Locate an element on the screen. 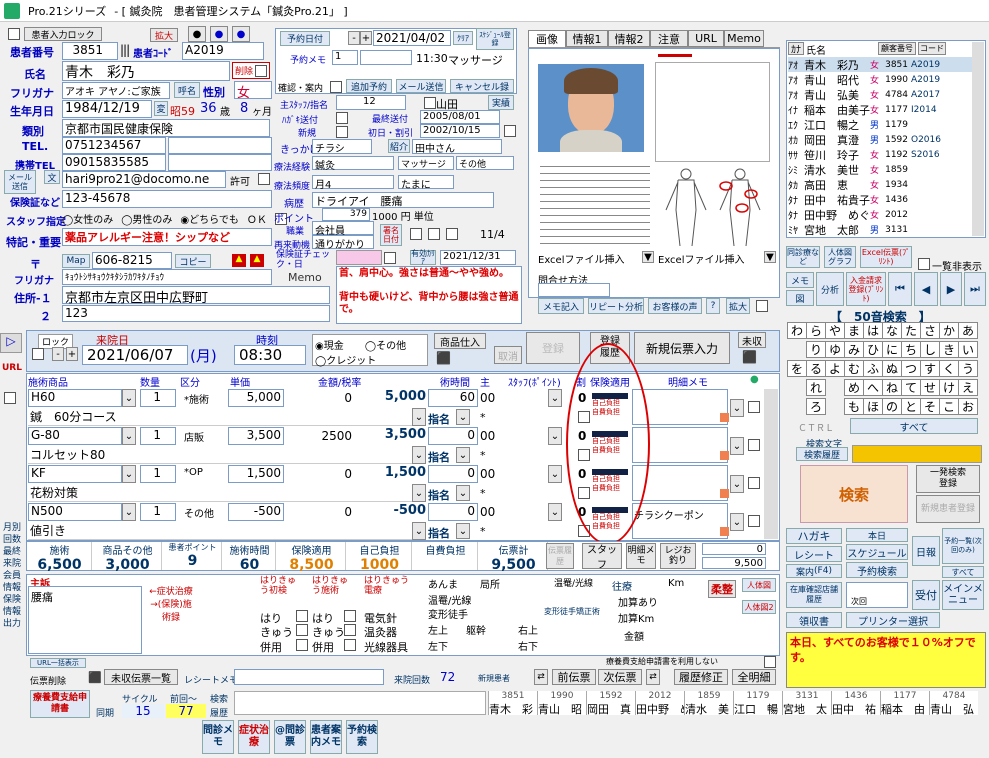 Image resolution: width=989 pixels, height=758 pixels. addr2-field: 123 is located at coordinates (196, 313).